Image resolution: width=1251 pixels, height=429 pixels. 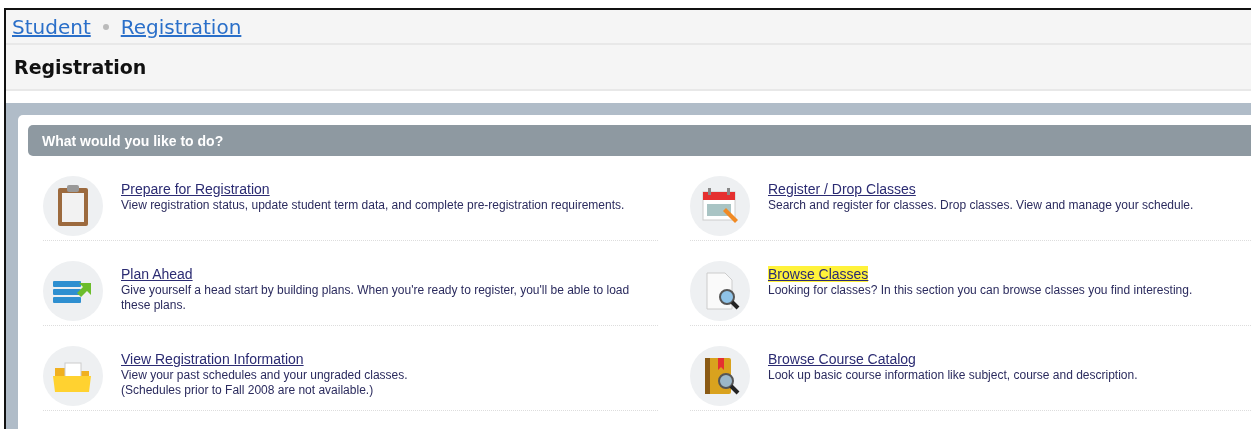 What do you see at coordinates (376, 298) in the screenshot?
I see `action-description: Give yourself a head start by building plans. When you're ready to register, you'll be able to load these plans.` at bounding box center [376, 298].